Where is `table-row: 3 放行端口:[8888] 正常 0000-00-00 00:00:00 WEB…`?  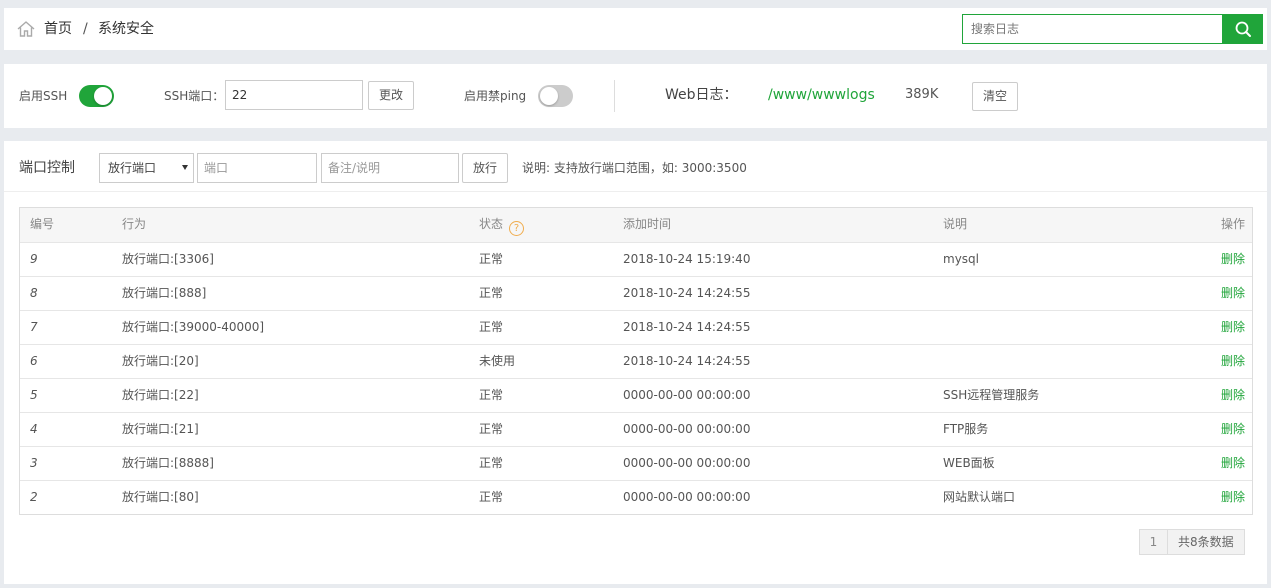
table-row: 3 放行端口:[8888] 正常 0000-00-00 00:00:00 WEB… is located at coordinates (636, 463).